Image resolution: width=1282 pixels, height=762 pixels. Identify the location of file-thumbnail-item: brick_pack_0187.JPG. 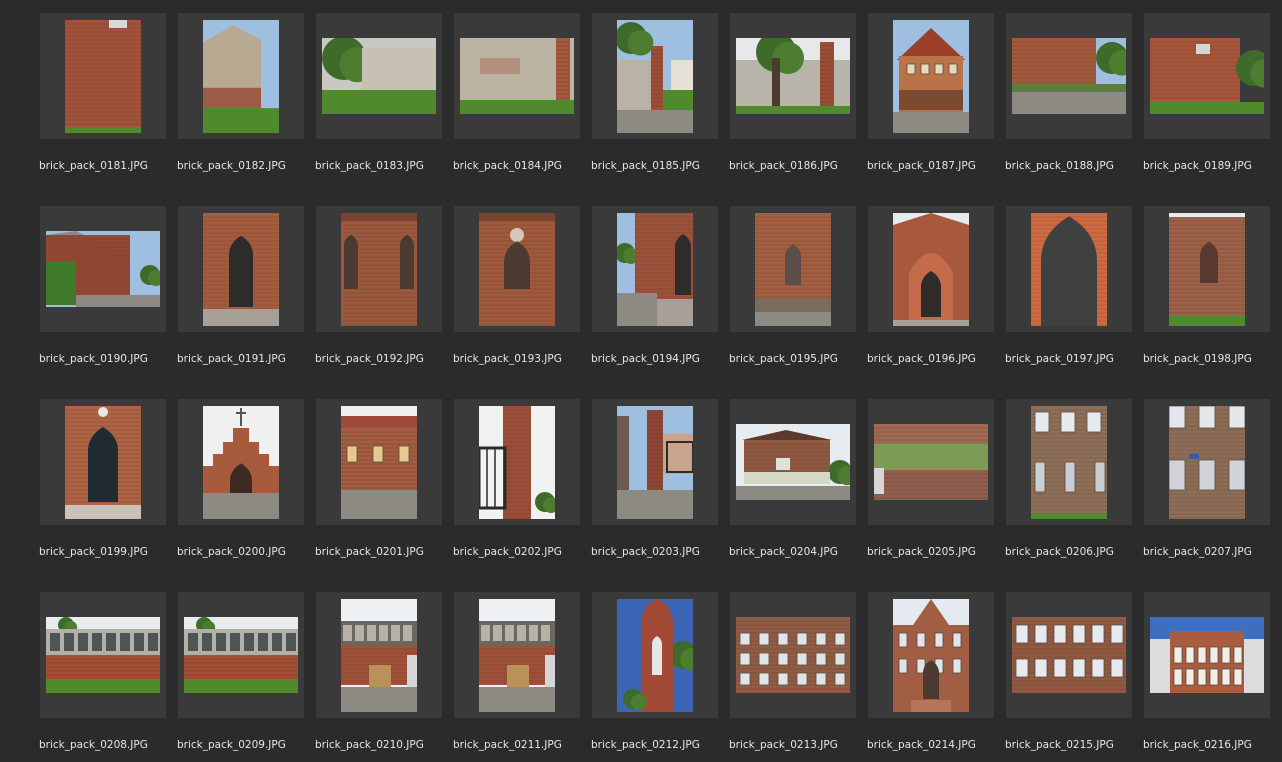
(930, 98).